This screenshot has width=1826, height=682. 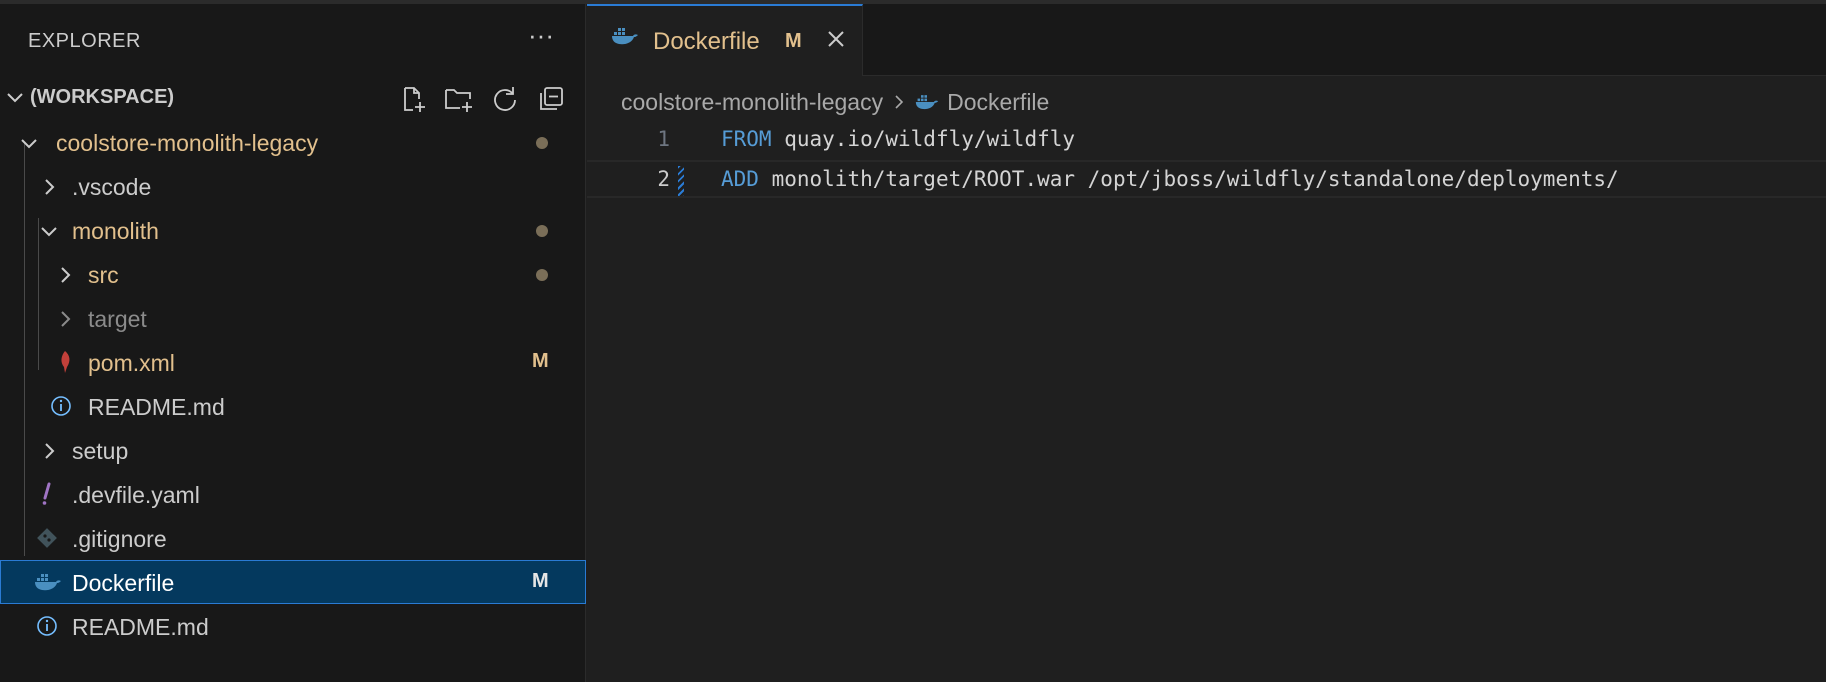 I want to click on code-line: 1 FROM quay.io/wildfly/wildfly, so click(x=1206, y=141).